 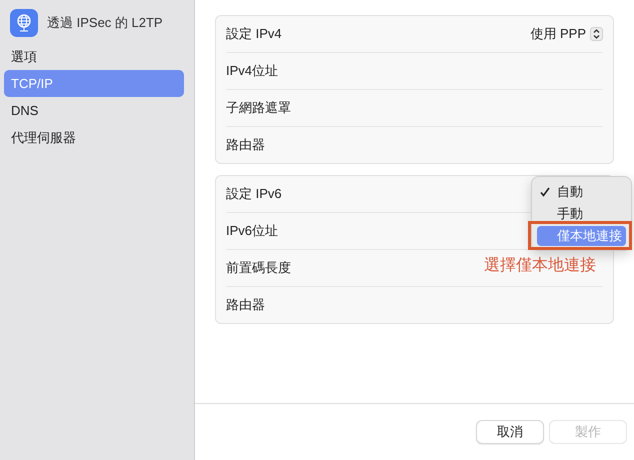 What do you see at coordinates (94, 137) in the screenshot?
I see `sidebar-item: 代理伺服器` at bounding box center [94, 137].